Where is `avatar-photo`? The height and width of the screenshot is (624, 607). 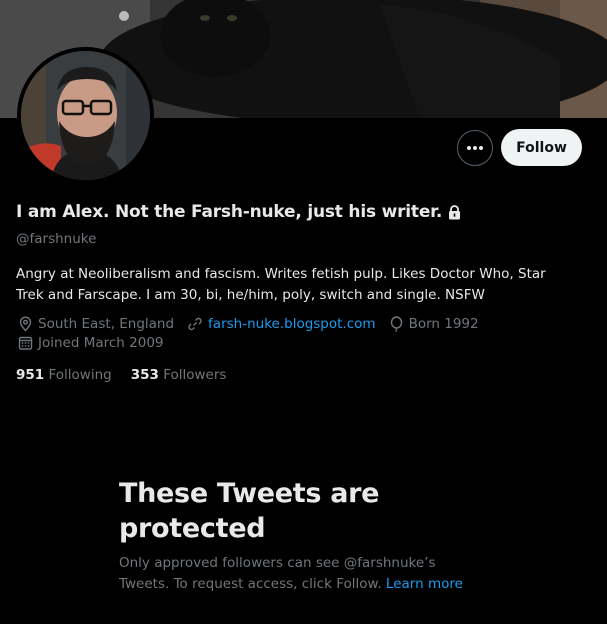
avatar-photo is located at coordinates (85, 115).